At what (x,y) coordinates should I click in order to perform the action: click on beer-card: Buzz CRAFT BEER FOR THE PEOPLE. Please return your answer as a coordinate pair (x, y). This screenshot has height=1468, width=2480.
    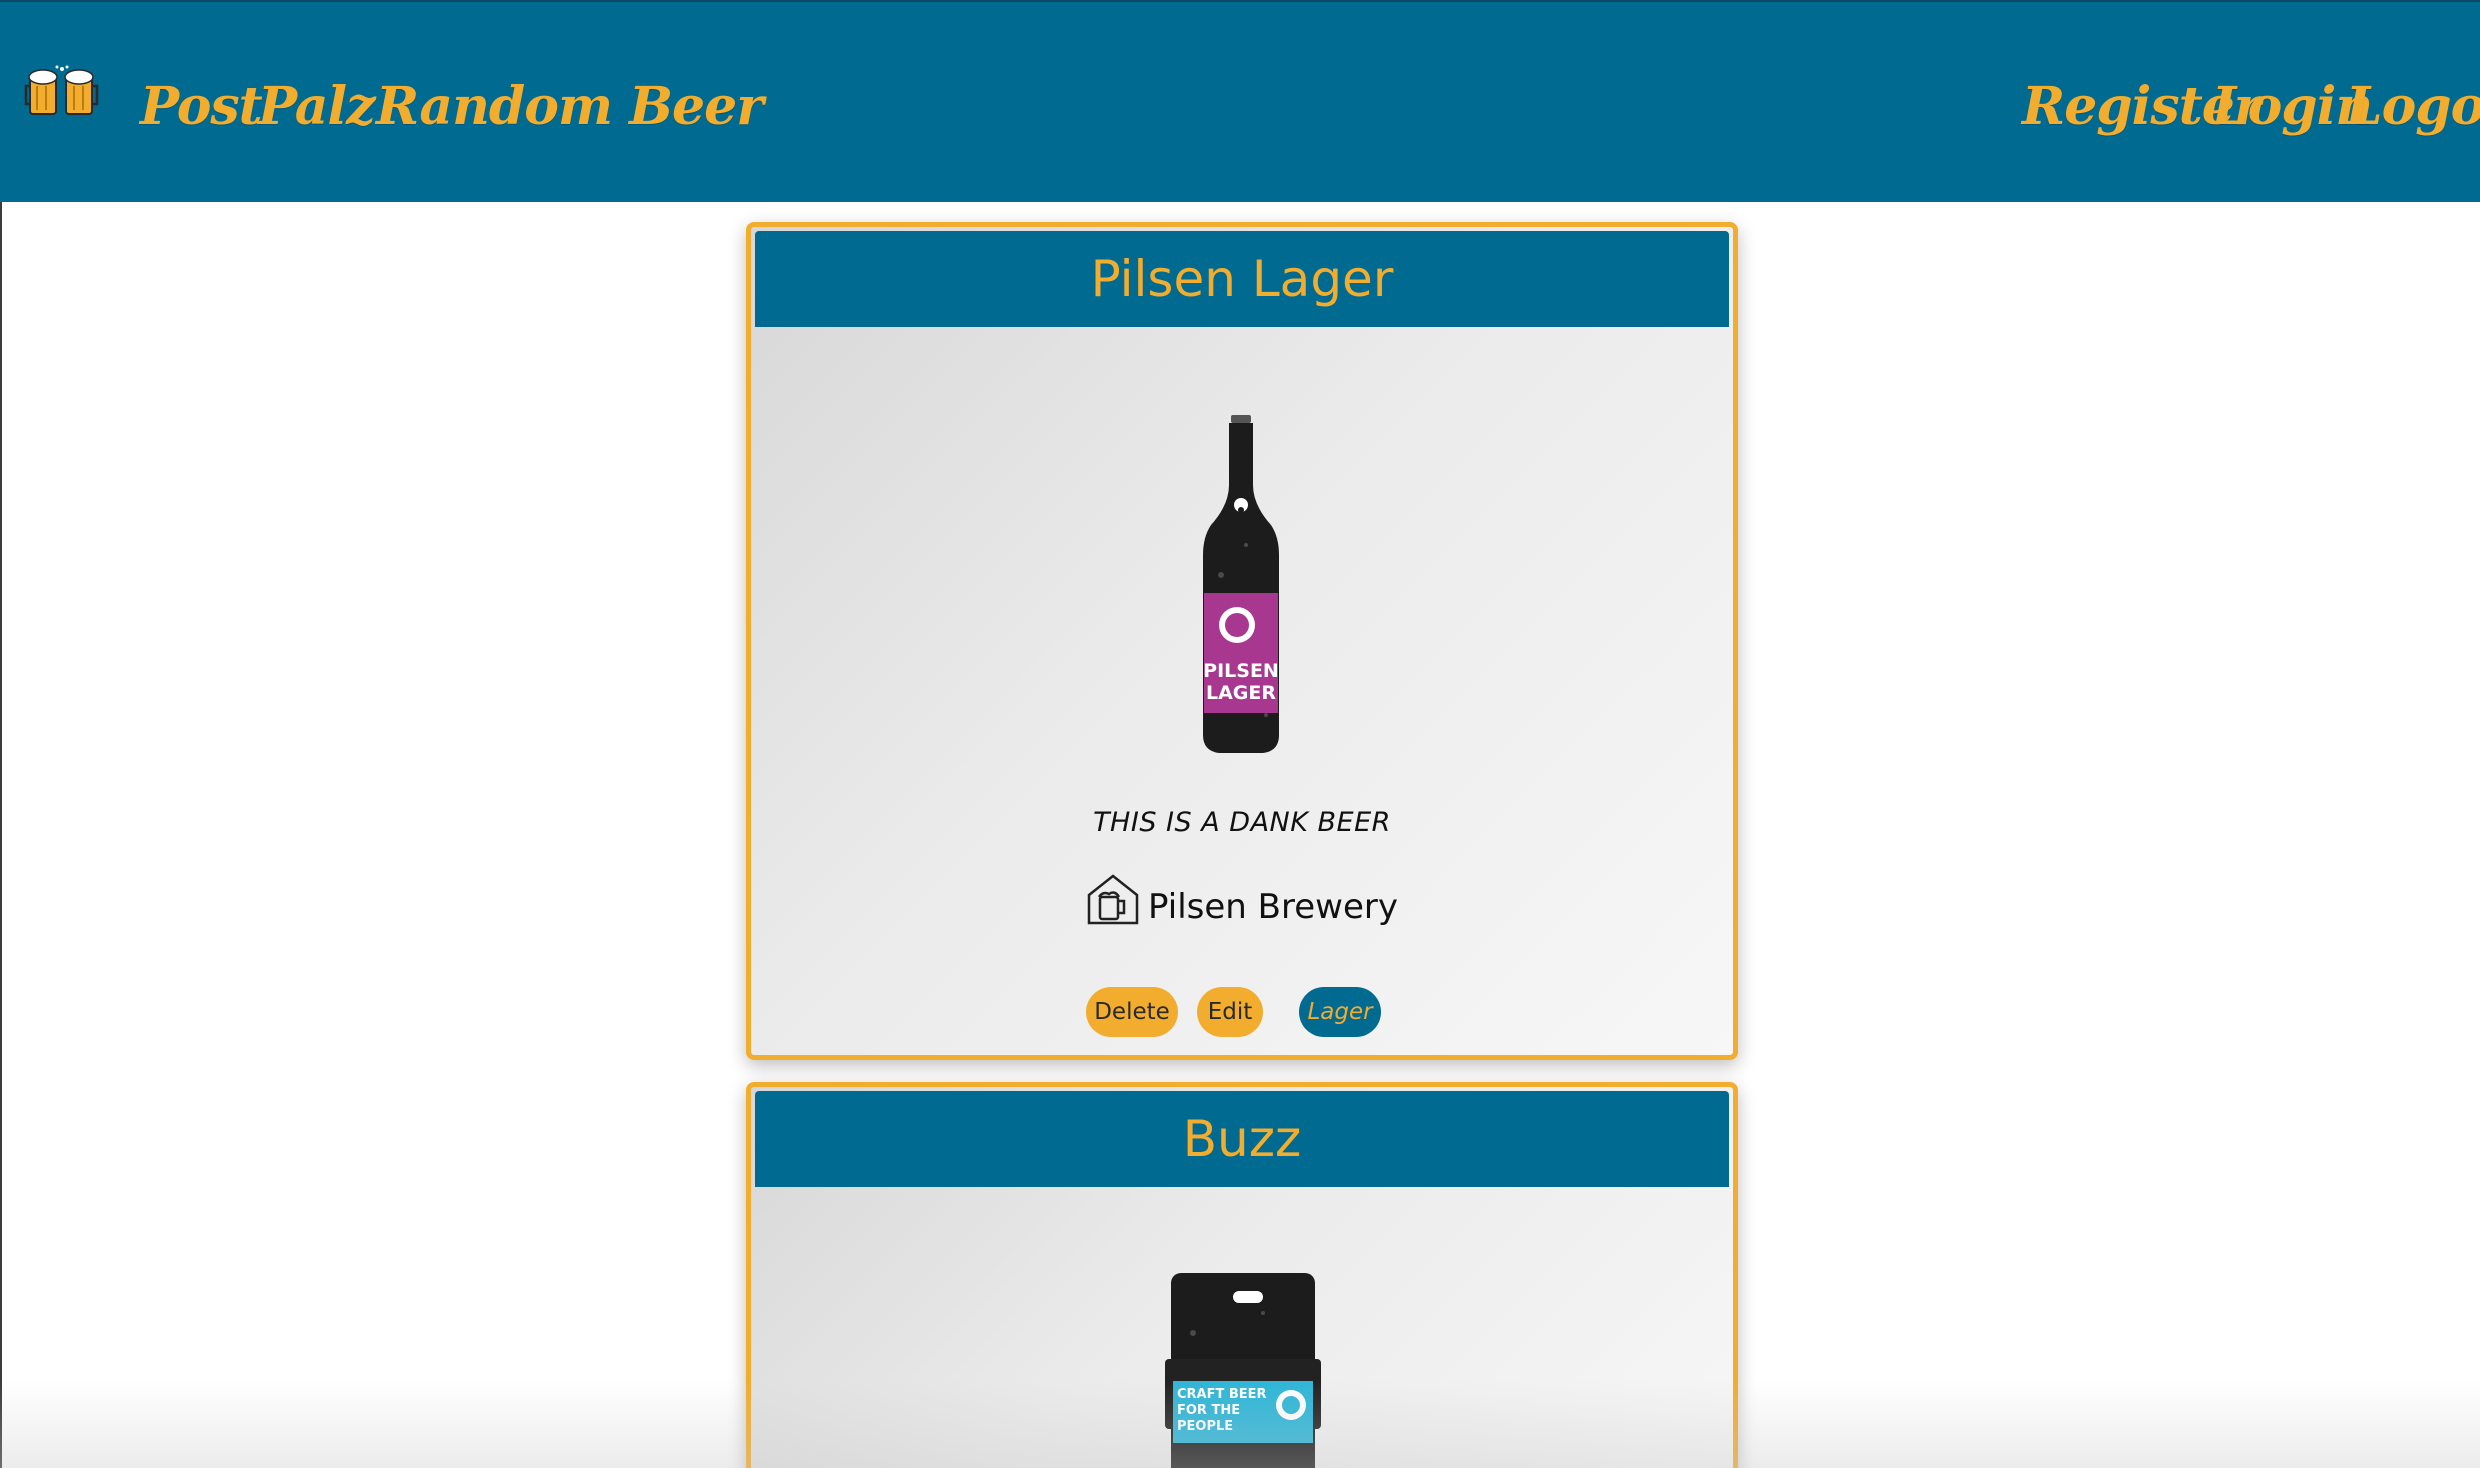
    Looking at the image, I should click on (1242, 1275).